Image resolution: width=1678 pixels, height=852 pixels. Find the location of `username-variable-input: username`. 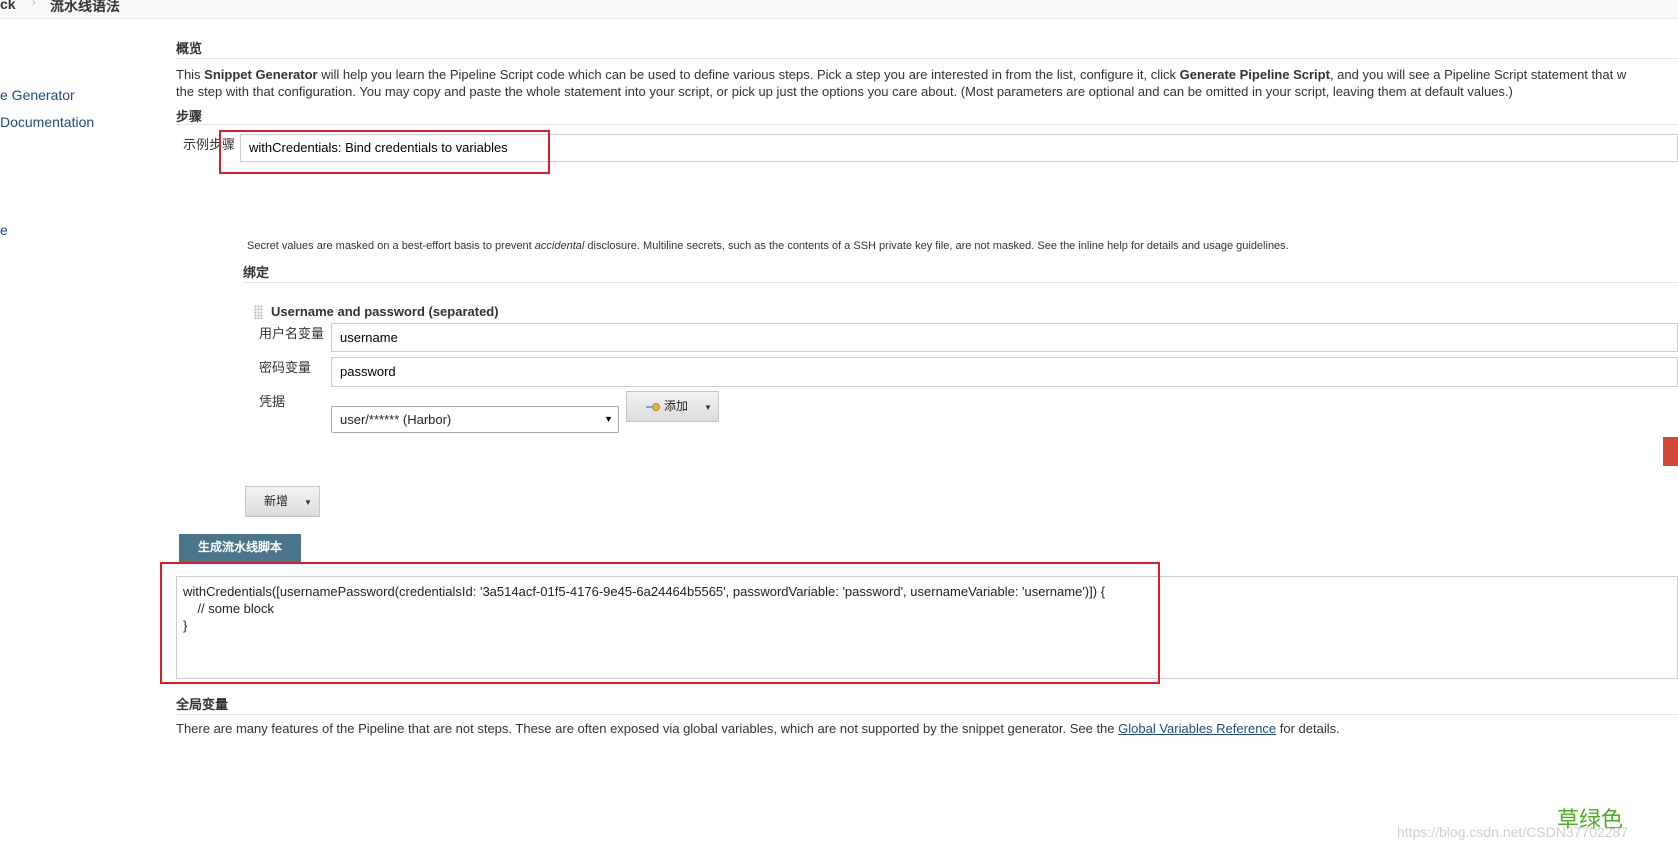

username-variable-input: username is located at coordinates (1004, 337).